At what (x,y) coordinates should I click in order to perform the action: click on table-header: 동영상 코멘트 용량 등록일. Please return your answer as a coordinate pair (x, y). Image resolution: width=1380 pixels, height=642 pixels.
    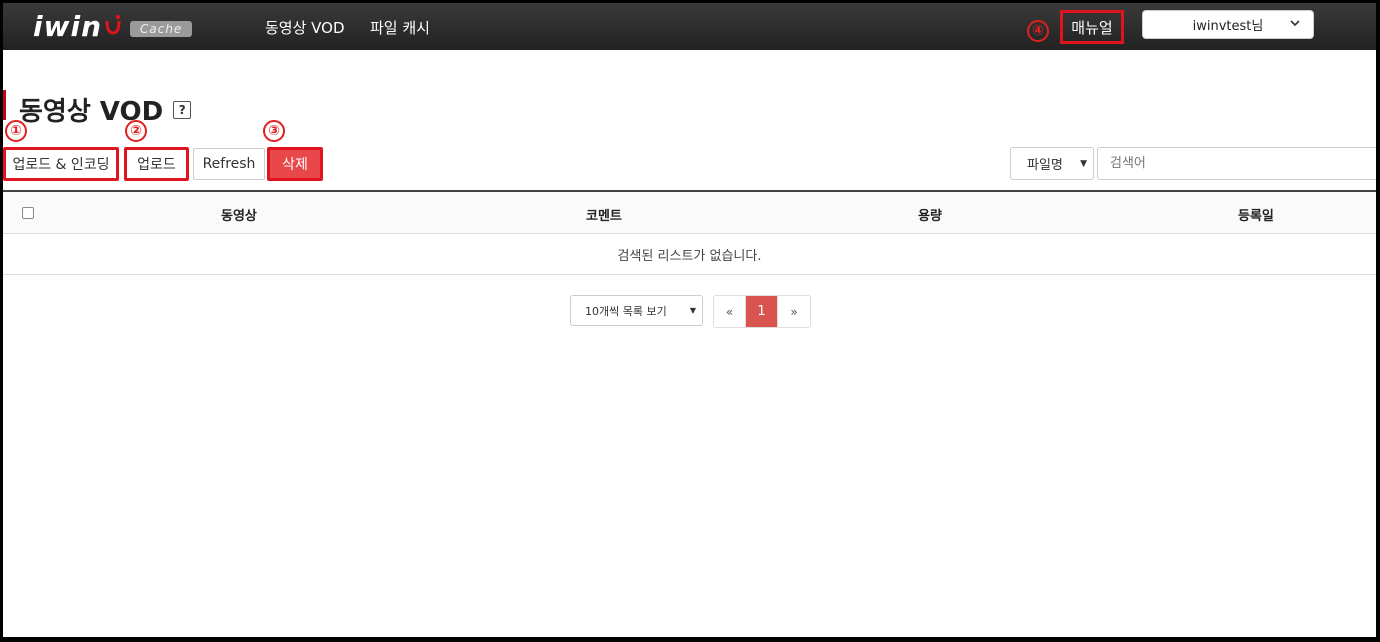
    Looking at the image, I should click on (689, 212).